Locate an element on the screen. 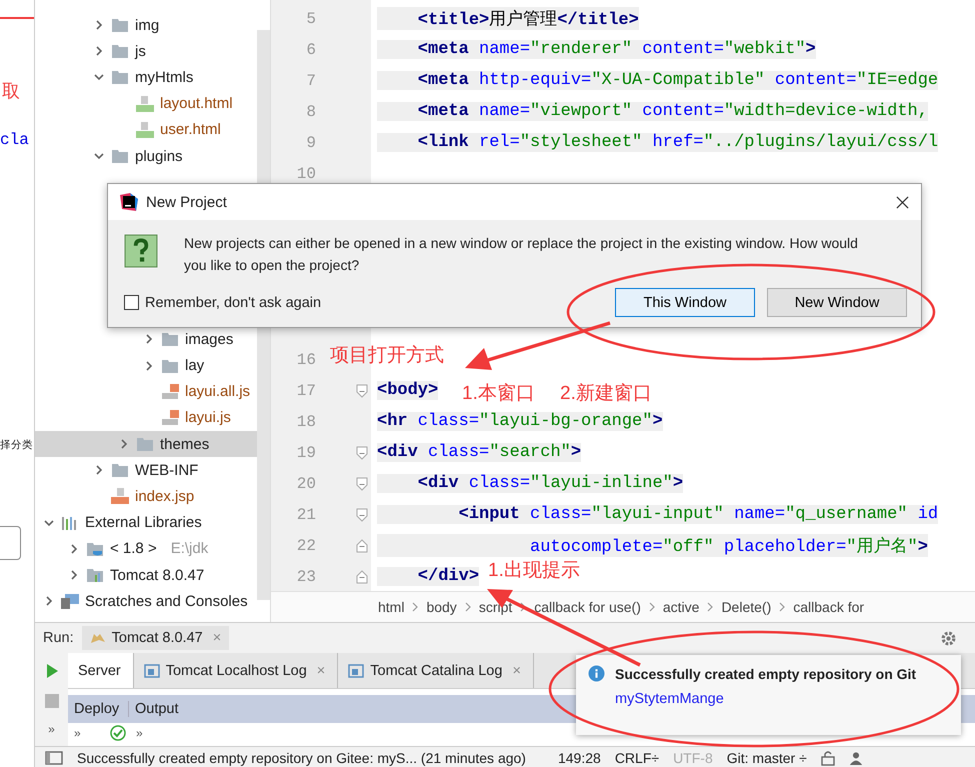 The height and width of the screenshot is (767, 975). line-number: 17 is located at coordinates (306, 391).